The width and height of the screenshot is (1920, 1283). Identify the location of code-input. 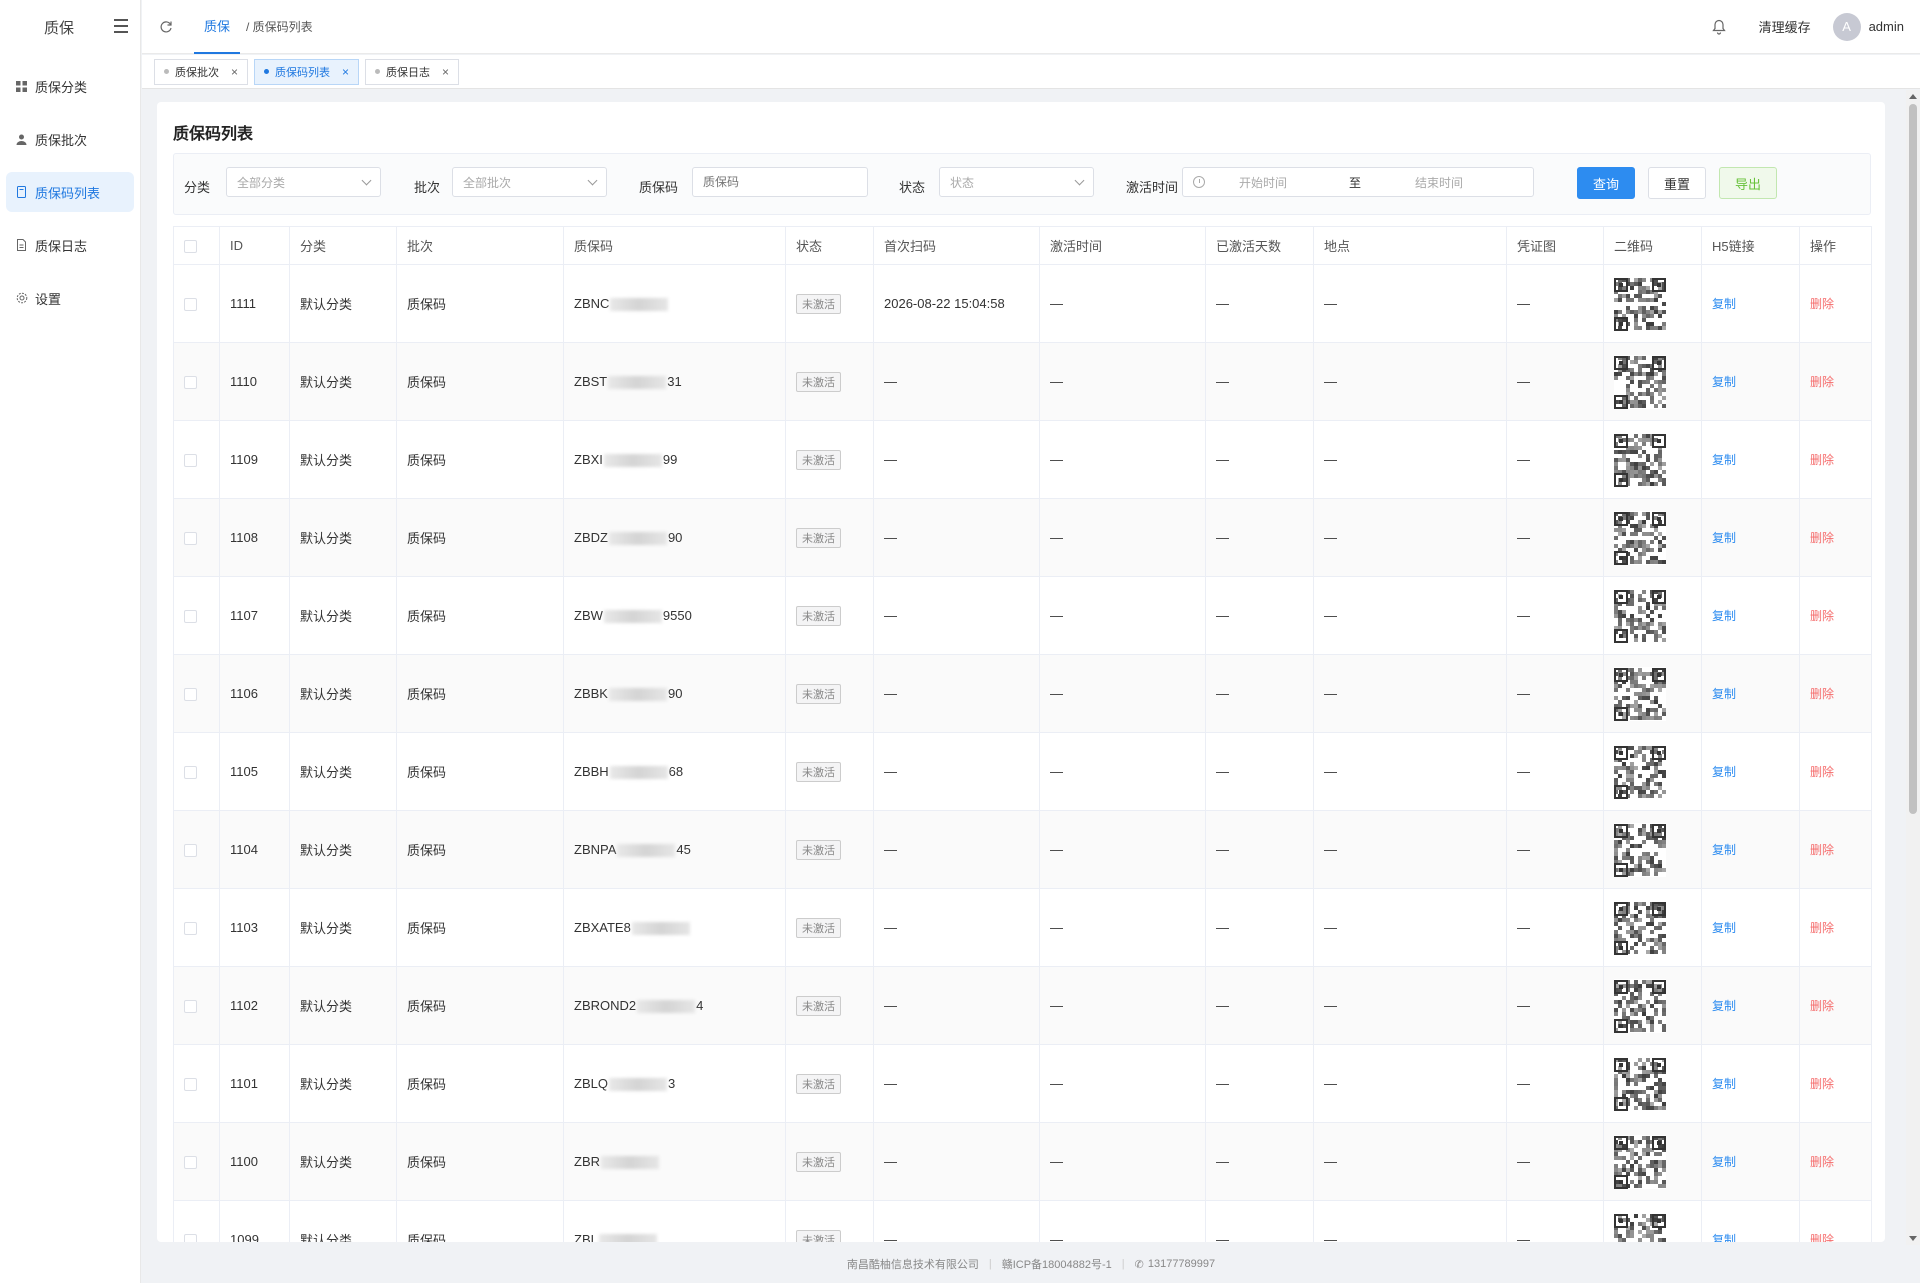
(780, 182).